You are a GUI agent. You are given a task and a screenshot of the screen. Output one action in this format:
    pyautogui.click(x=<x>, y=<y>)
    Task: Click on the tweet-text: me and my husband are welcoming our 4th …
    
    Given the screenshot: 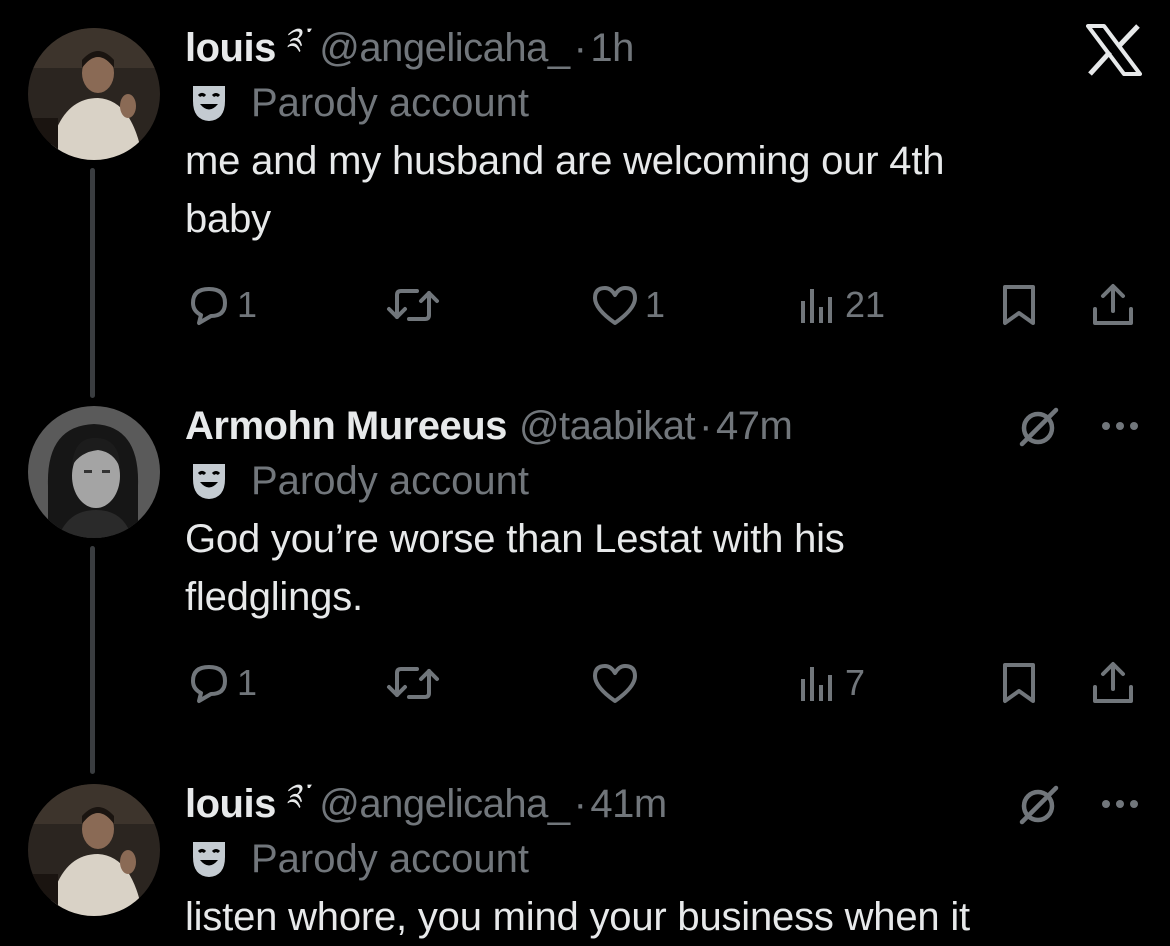 What is the action you would take?
    pyautogui.click(x=565, y=190)
    